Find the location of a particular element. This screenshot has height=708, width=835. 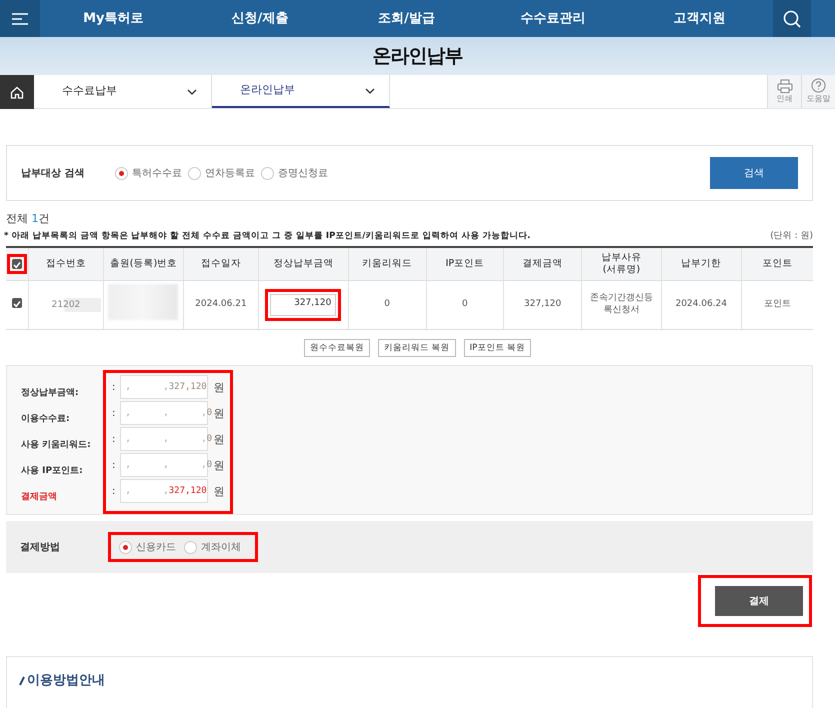

column-header: 납부사유 (서류명) is located at coordinates (622, 263).